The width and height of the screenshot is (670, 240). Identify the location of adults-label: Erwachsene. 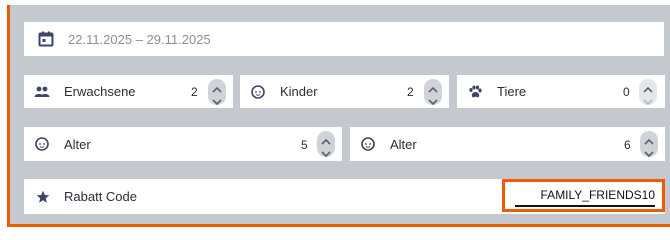
(100, 91).